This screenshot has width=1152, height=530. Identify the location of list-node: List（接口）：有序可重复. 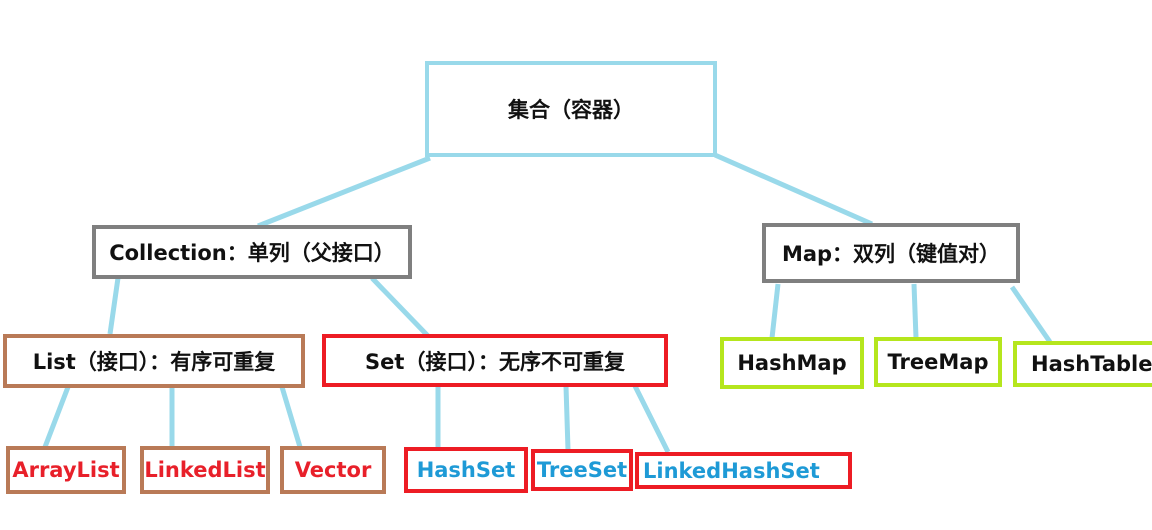
(154, 361).